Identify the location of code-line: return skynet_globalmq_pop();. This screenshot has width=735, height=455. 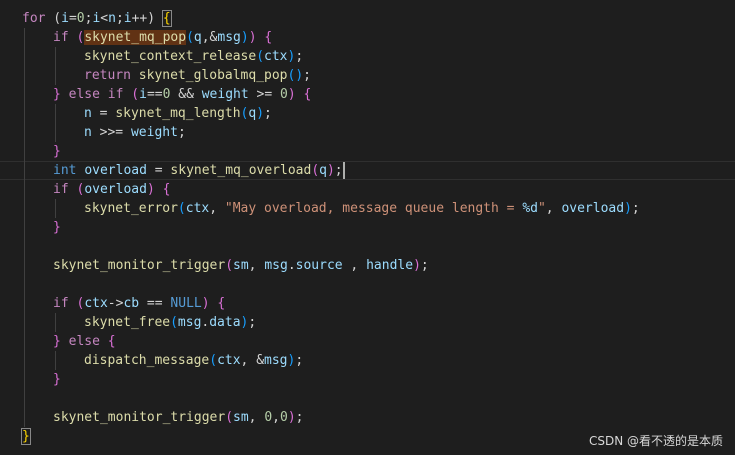
(367, 75).